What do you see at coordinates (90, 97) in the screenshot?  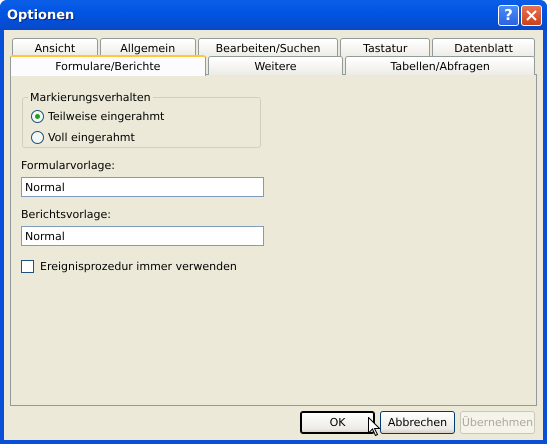 I see `group-title: Markierungsverhalten` at bounding box center [90, 97].